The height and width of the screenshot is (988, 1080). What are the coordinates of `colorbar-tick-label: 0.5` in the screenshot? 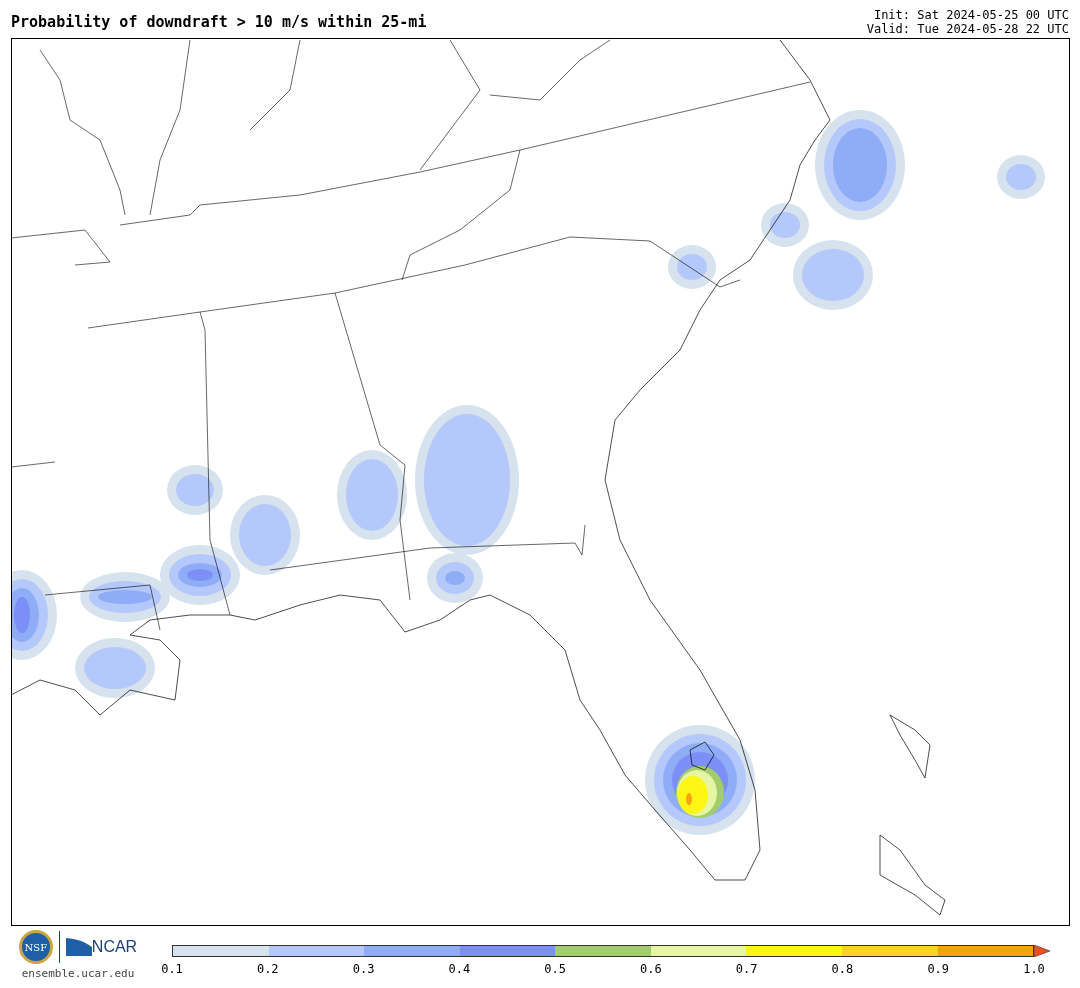 It's located at (555, 969).